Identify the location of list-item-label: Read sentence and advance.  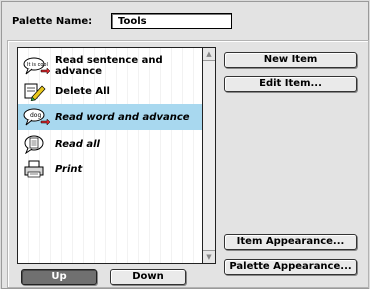
(109, 66).